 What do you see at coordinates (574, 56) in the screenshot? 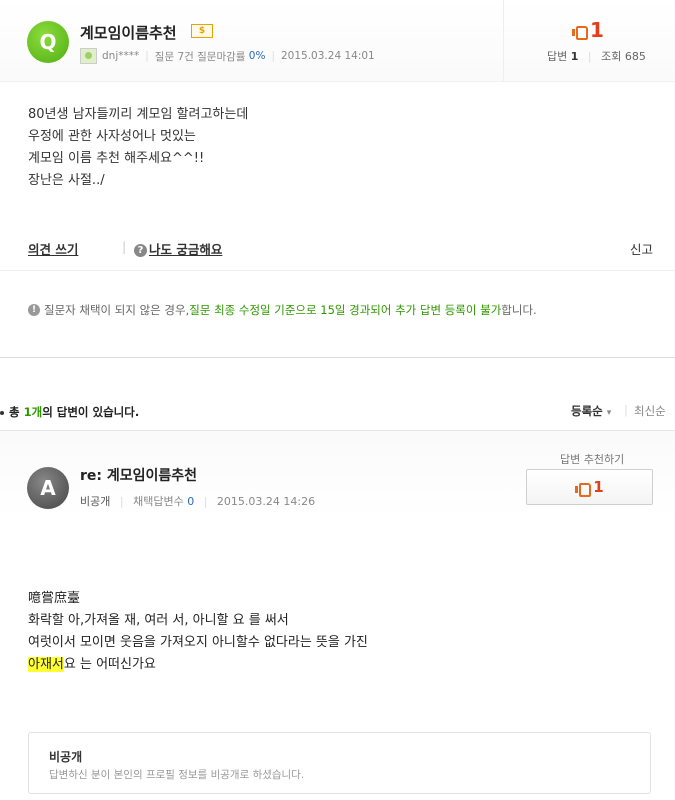
I see `answers-count: 1` at bounding box center [574, 56].